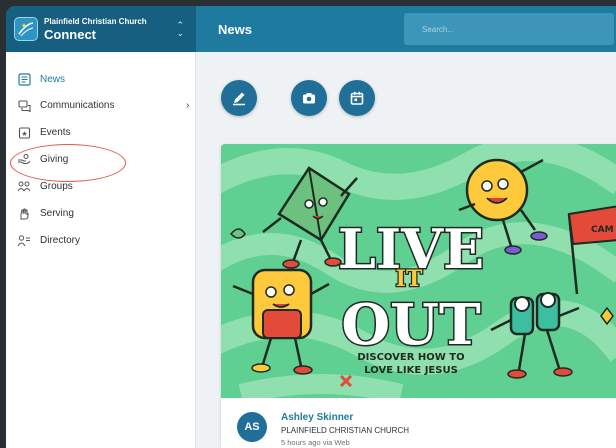 The height and width of the screenshot is (448, 616). Describe the element at coordinates (57, 213) in the screenshot. I see `sidebar-item-label: Serving` at that location.